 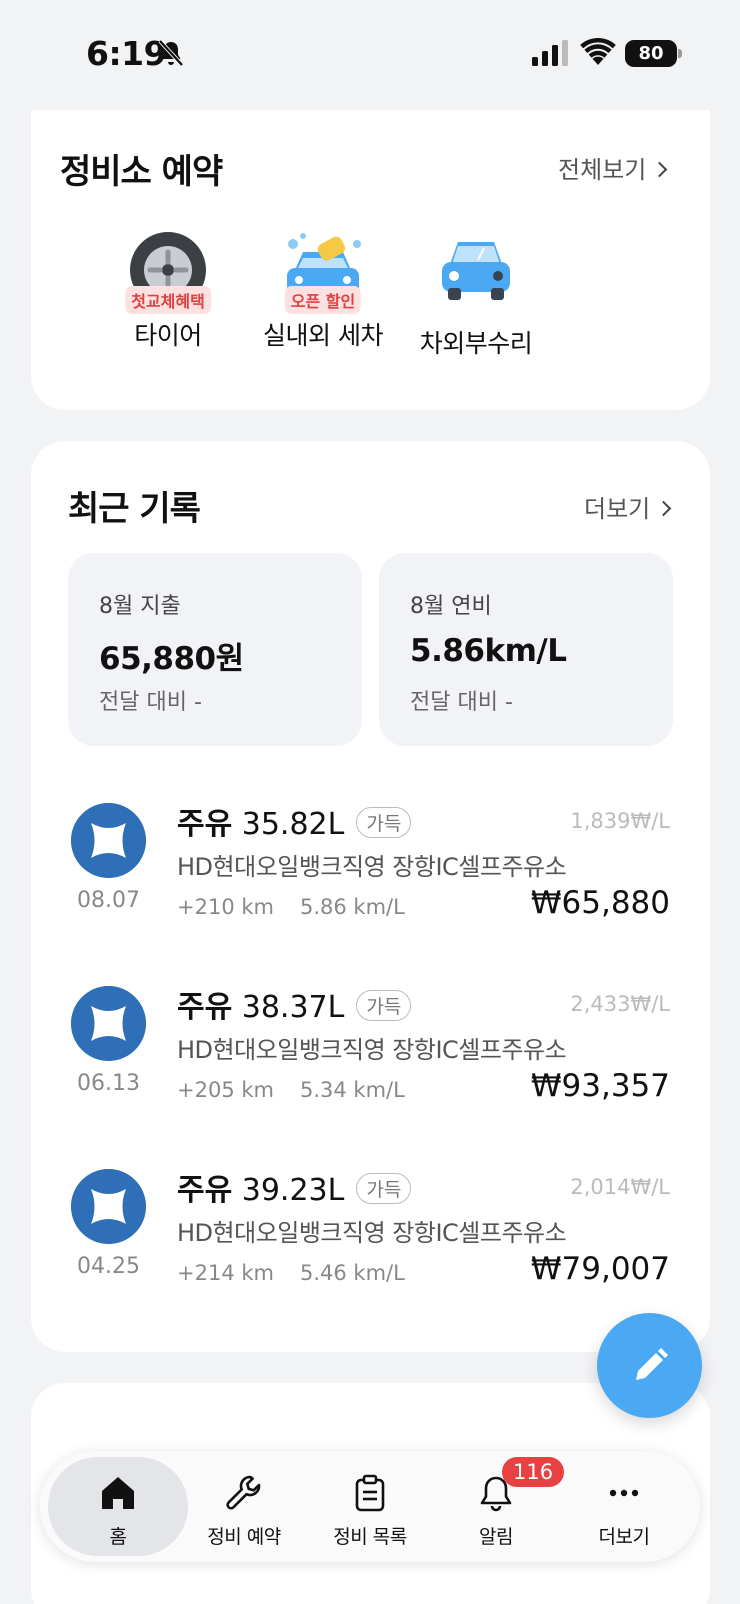 What do you see at coordinates (651, 53) in the screenshot?
I see `battery-indicator: 80` at bounding box center [651, 53].